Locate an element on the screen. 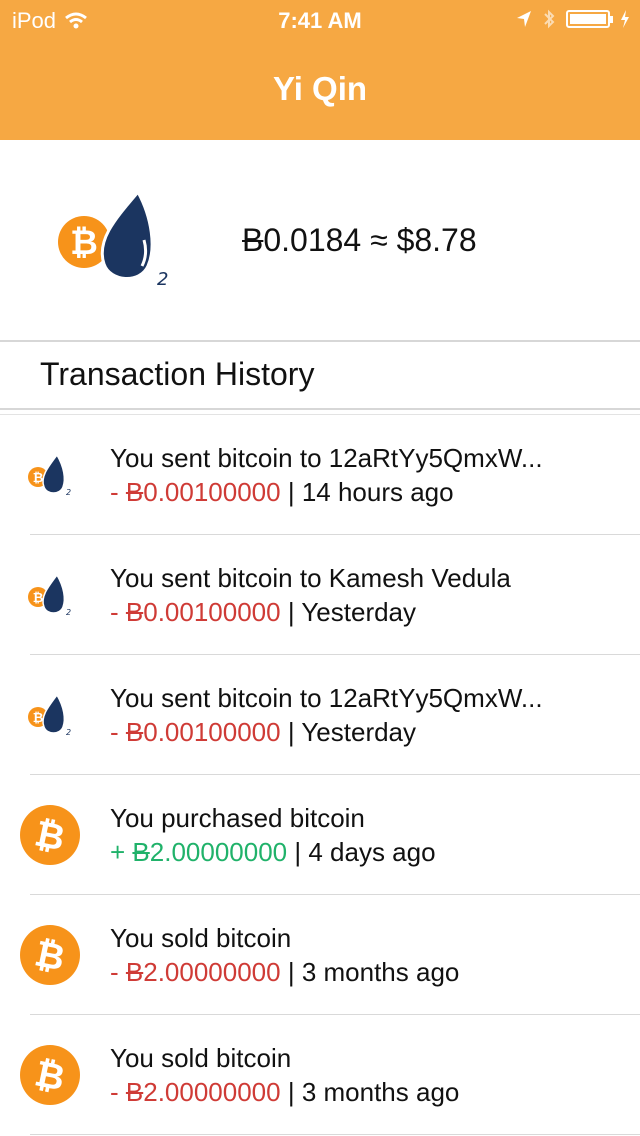 This screenshot has width=640, height=1136. battery-icon is located at coordinates (589, 19).